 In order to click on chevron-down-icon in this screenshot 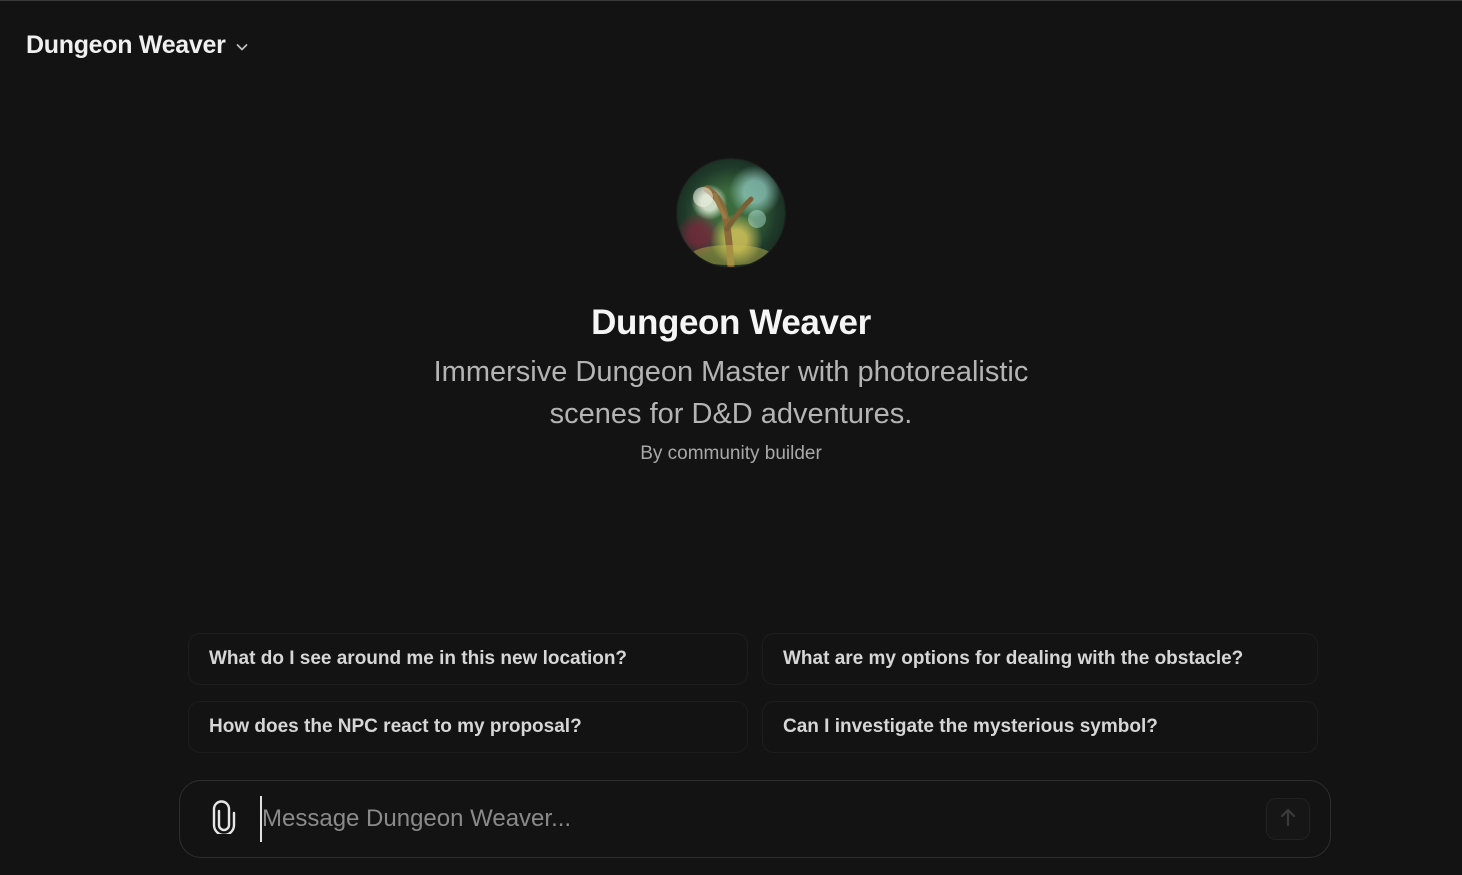, I will do `click(242, 47)`.